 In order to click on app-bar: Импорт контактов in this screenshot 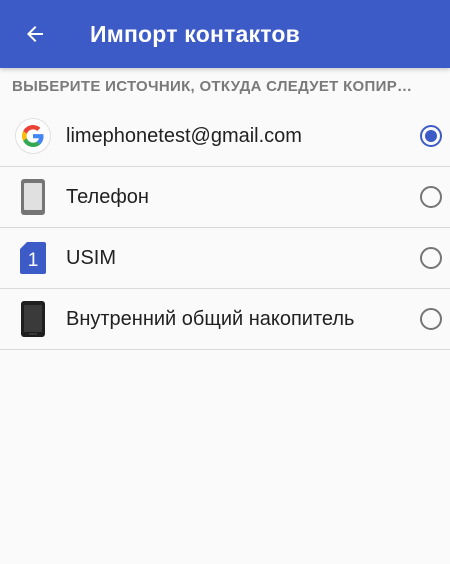, I will do `click(225, 34)`.